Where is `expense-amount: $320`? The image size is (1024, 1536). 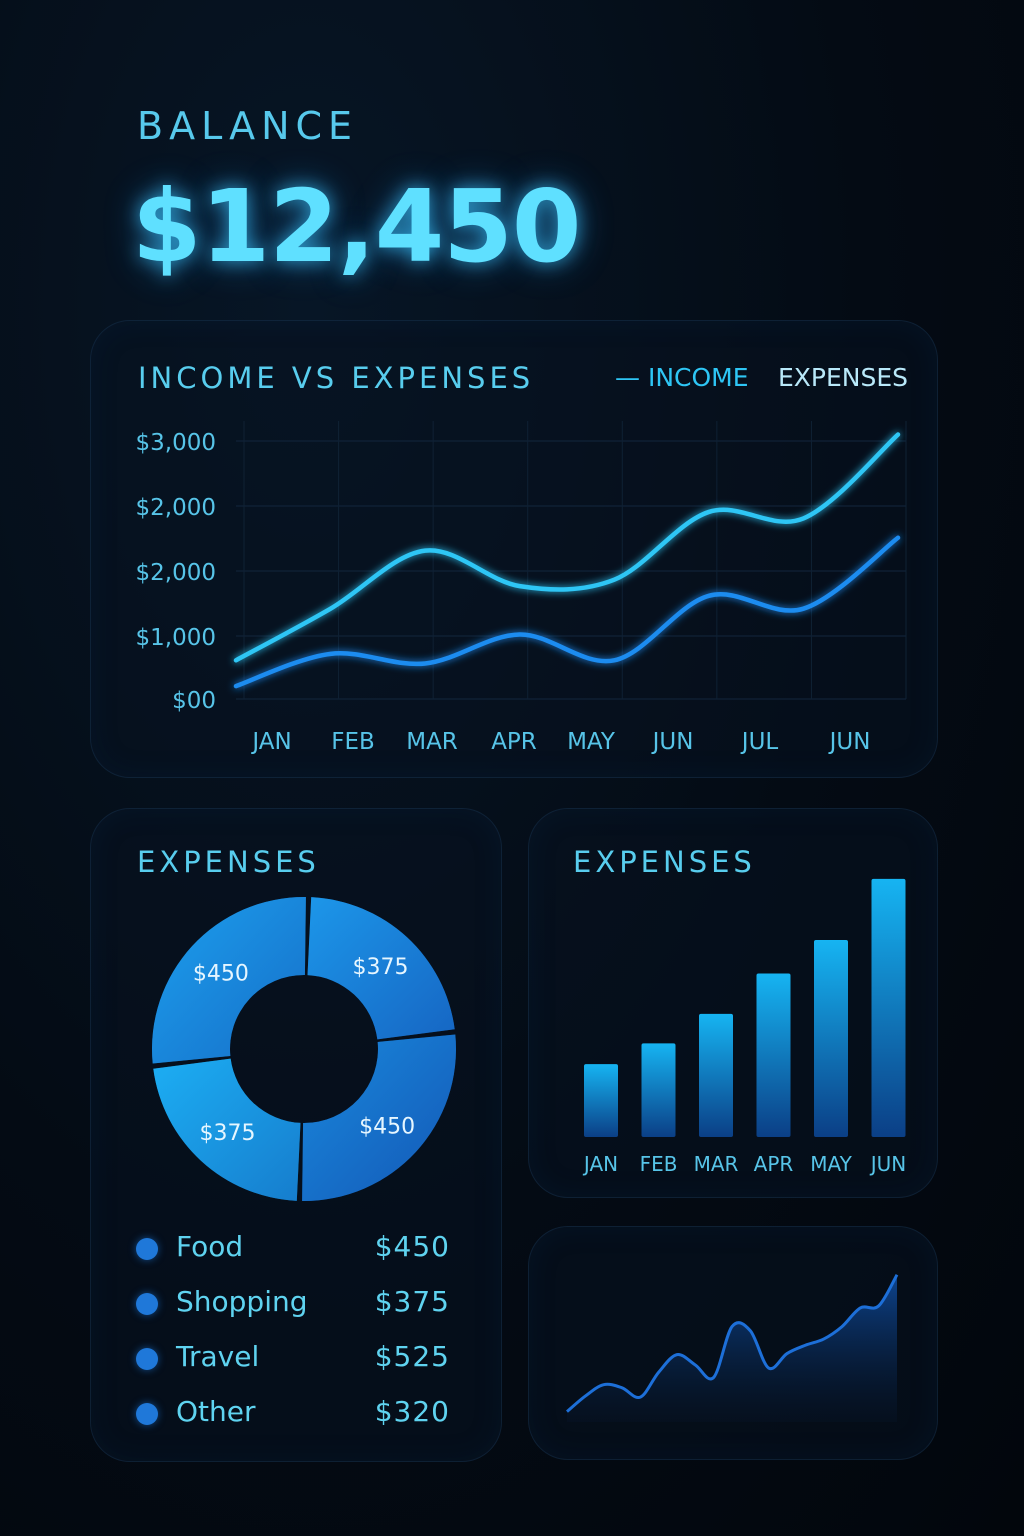
expense-amount: $320 is located at coordinates (412, 1411).